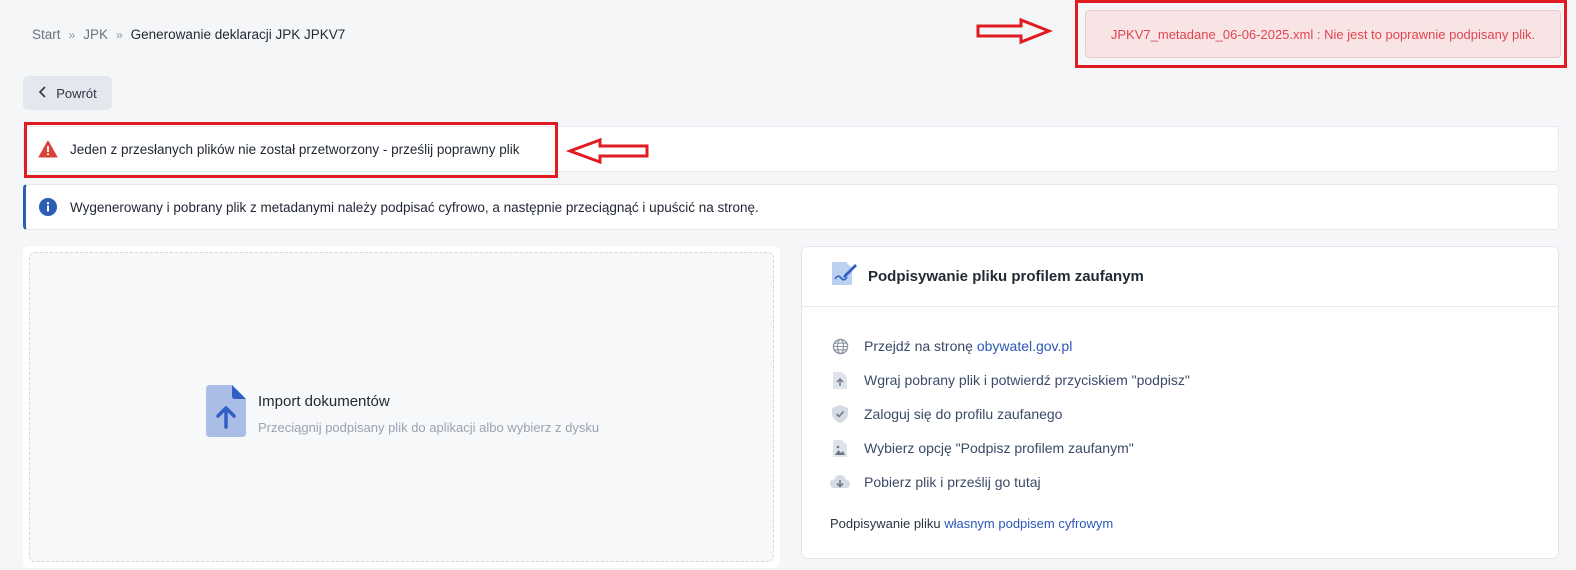 Image resolution: width=1576 pixels, height=570 pixels. What do you see at coordinates (1028, 523) in the screenshot?
I see `own-signature-link: własnym podpisem cyfrowym` at bounding box center [1028, 523].